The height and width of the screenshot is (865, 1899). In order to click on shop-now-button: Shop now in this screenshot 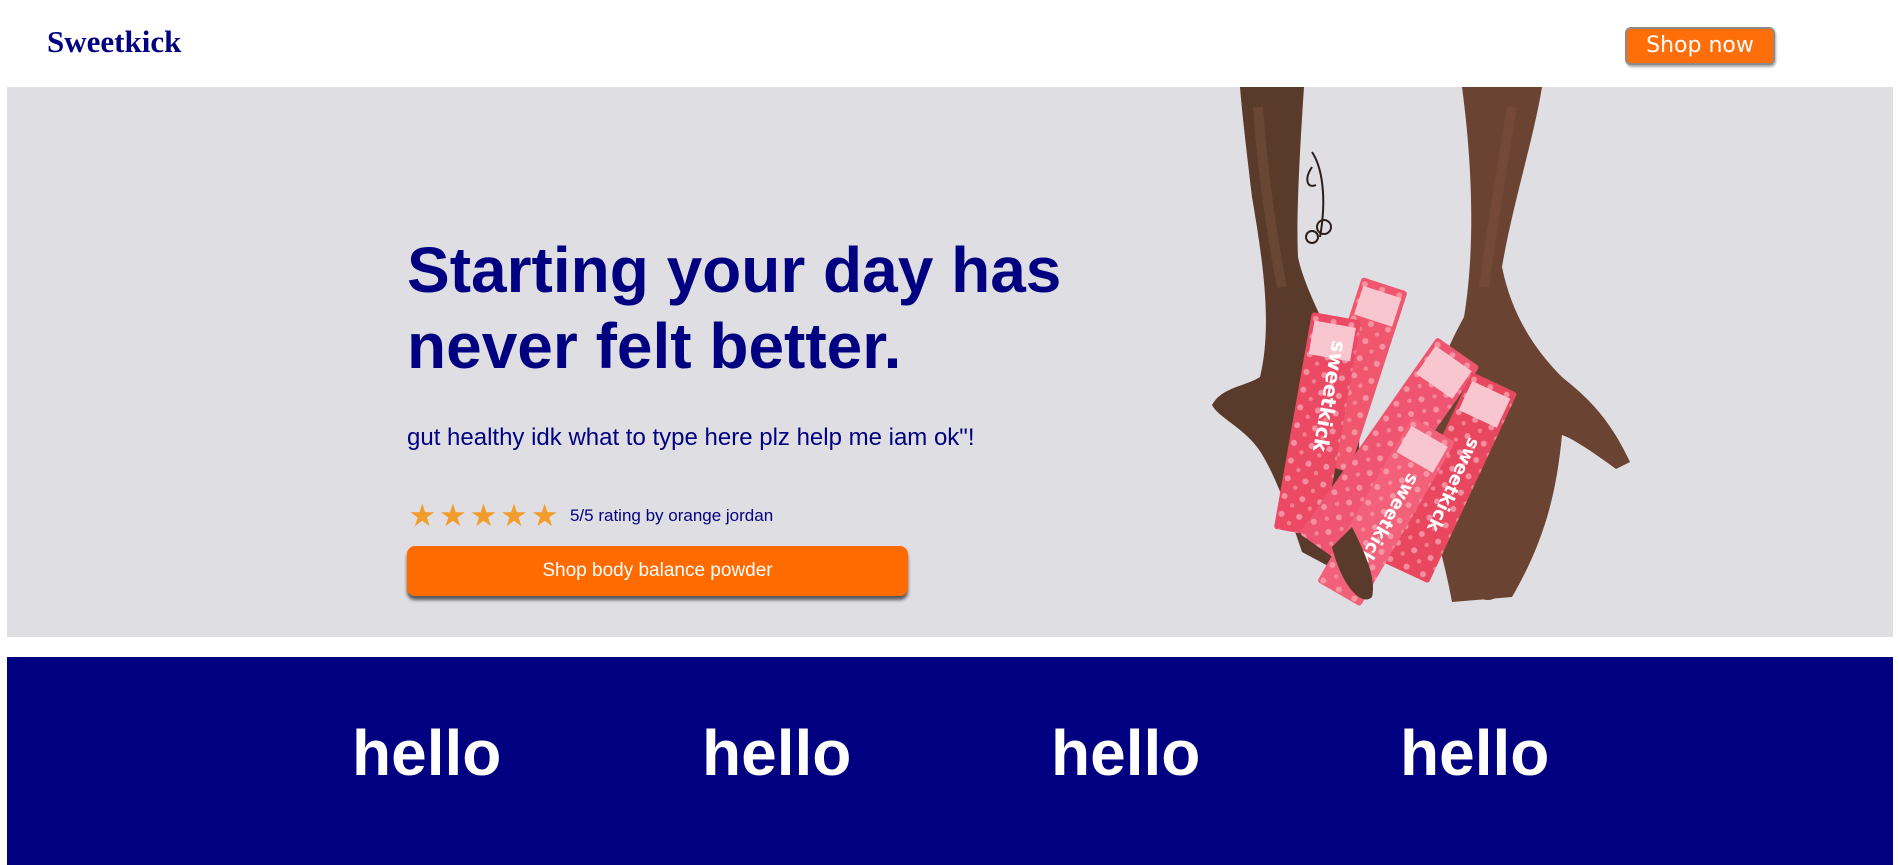, I will do `click(1700, 46)`.